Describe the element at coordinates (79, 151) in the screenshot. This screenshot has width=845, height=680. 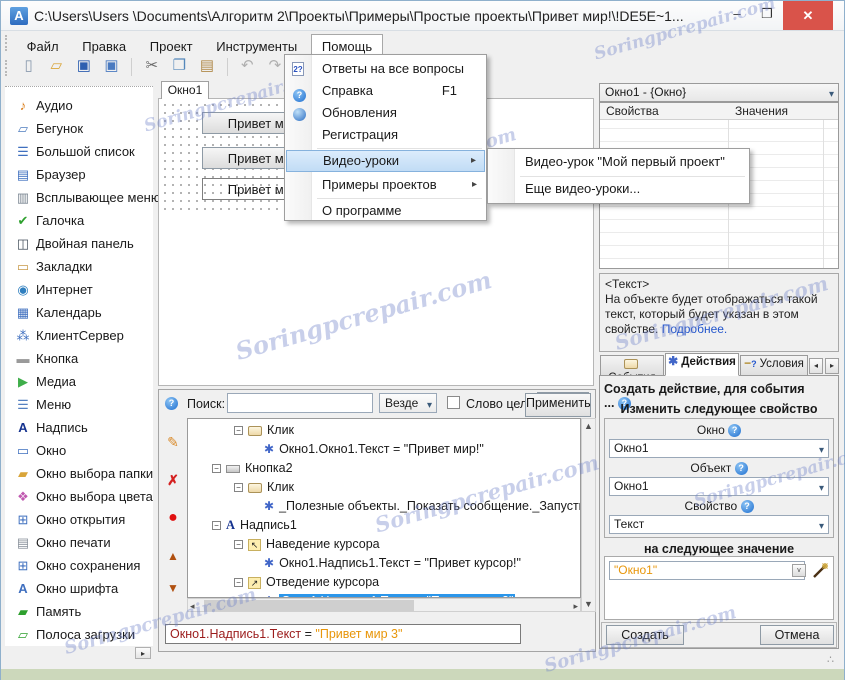
I see `sidebar-item-big-list: ☰ Большой список` at that location.